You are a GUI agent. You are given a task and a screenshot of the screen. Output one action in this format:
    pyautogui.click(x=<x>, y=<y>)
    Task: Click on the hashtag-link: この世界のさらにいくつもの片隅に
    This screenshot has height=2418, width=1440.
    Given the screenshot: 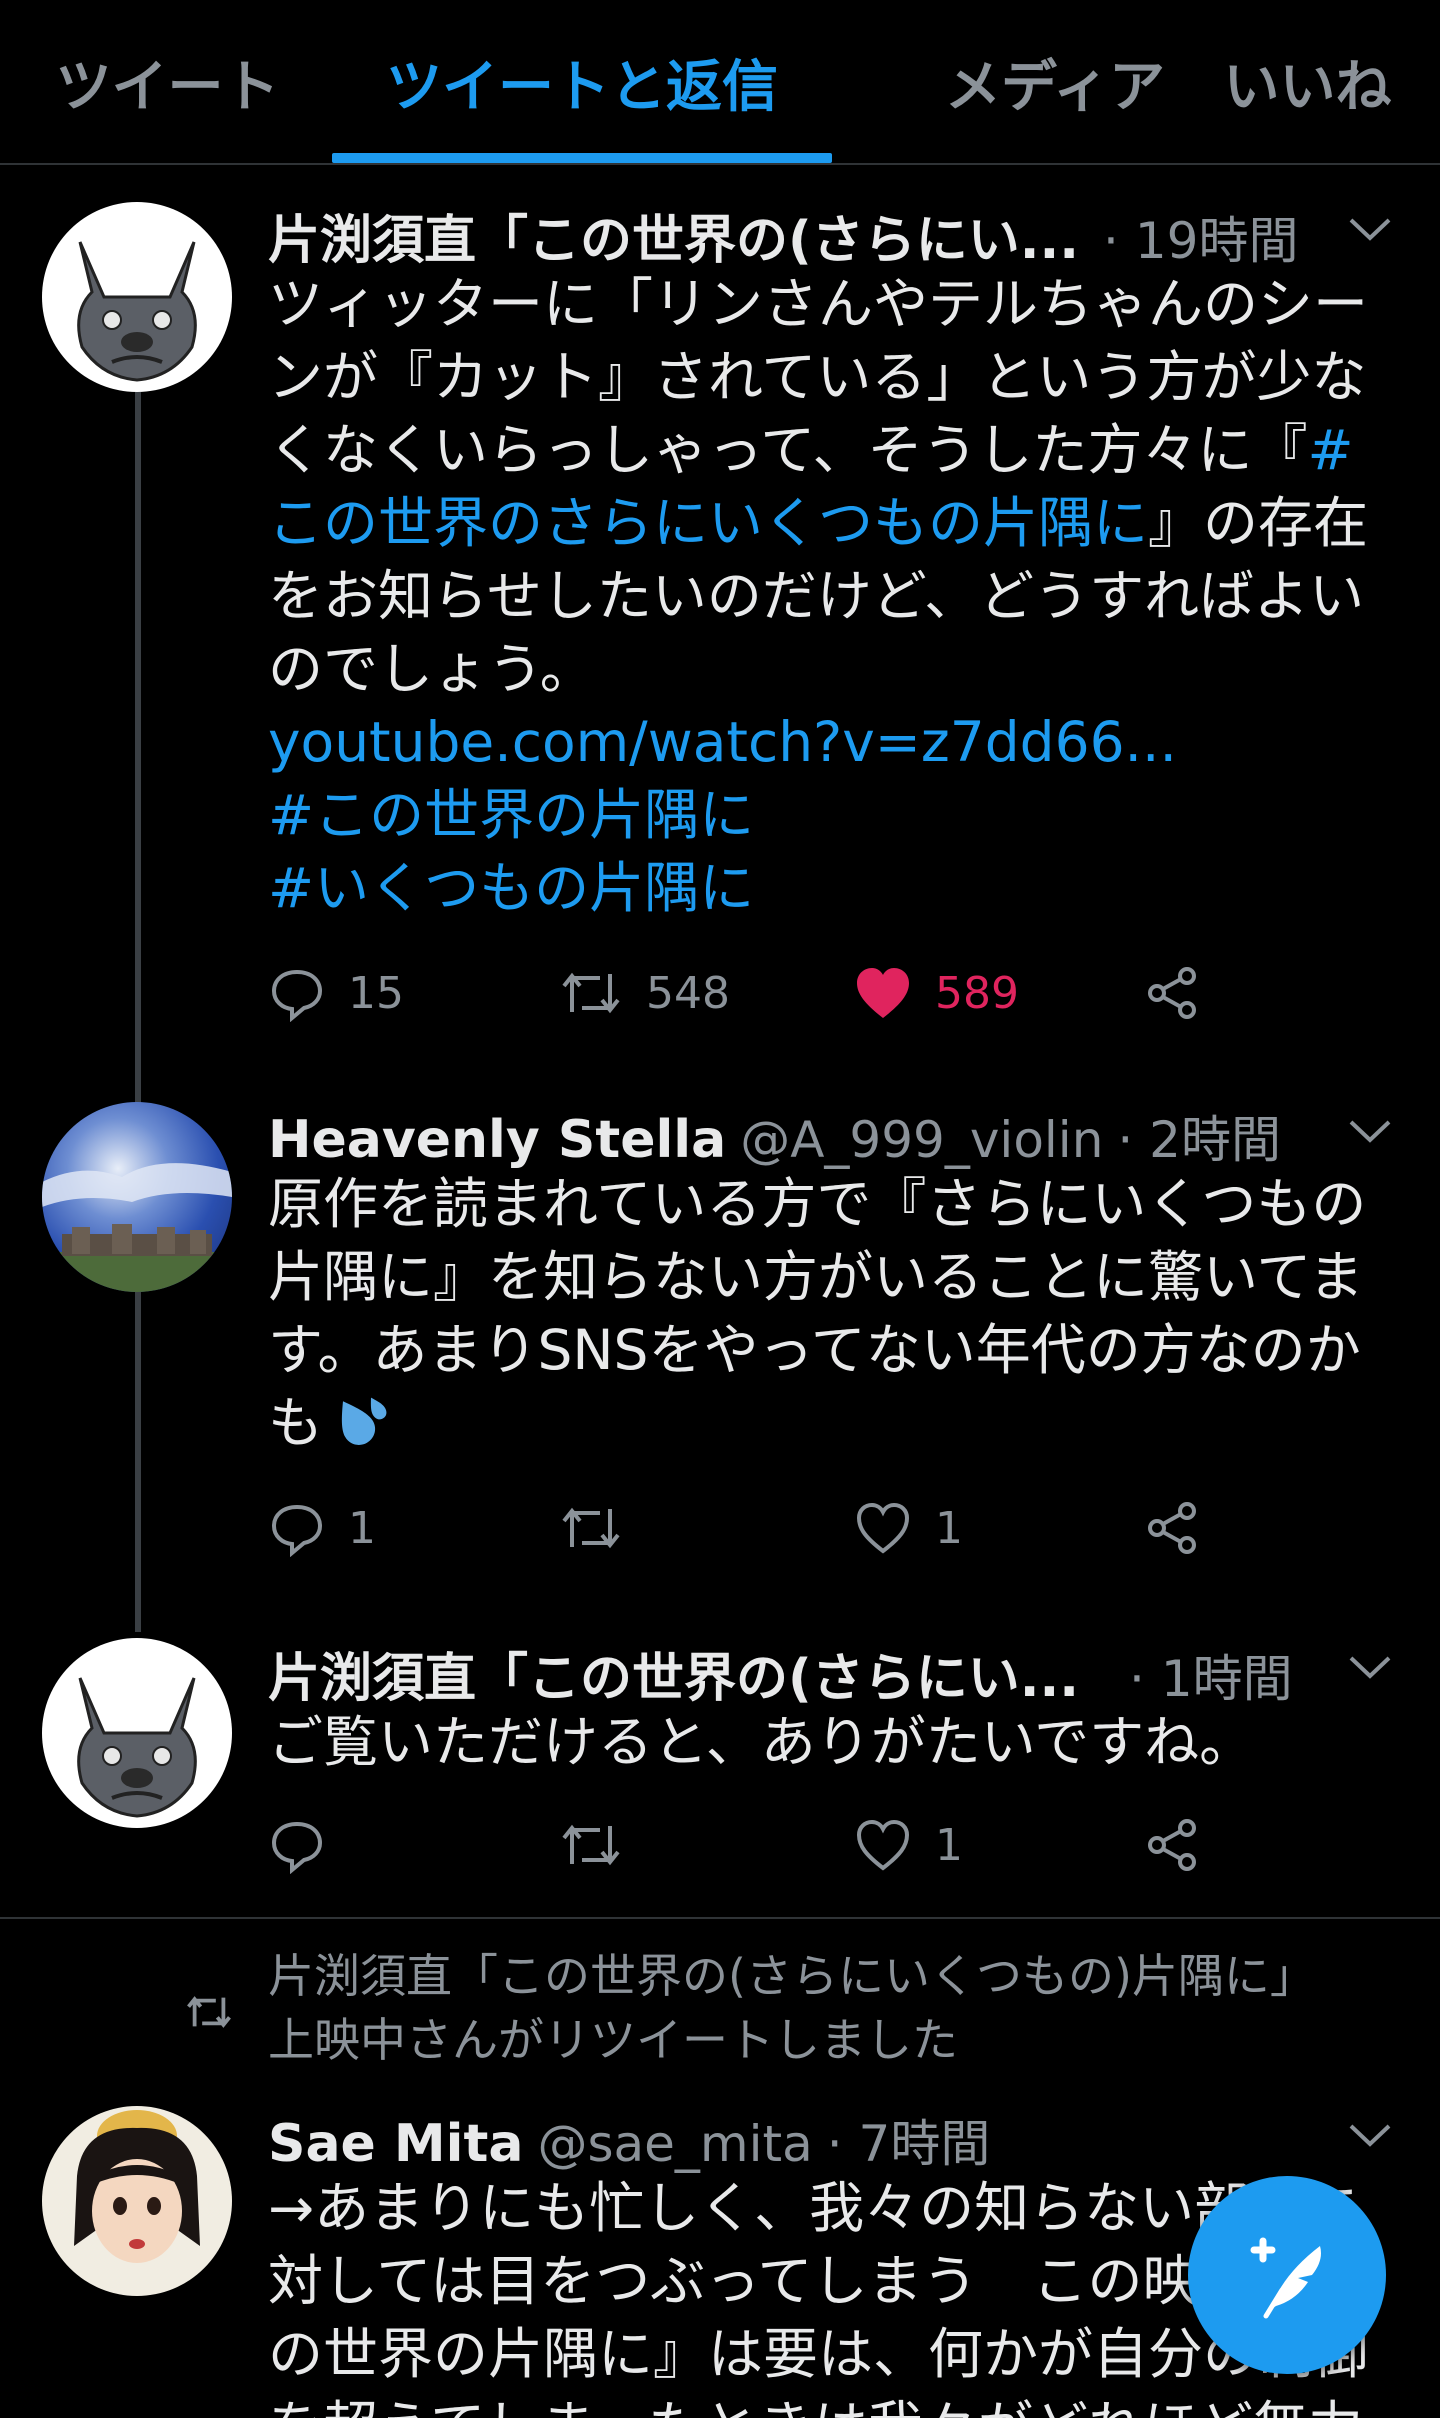 What is the action you would take?
    pyautogui.click(x=708, y=523)
    